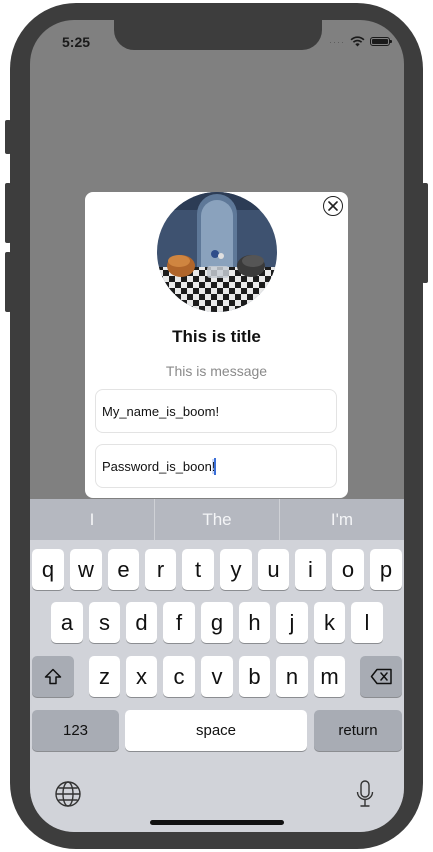 This screenshot has width=433, height=852. What do you see at coordinates (141, 676) in the screenshot?
I see `key-x: x` at bounding box center [141, 676].